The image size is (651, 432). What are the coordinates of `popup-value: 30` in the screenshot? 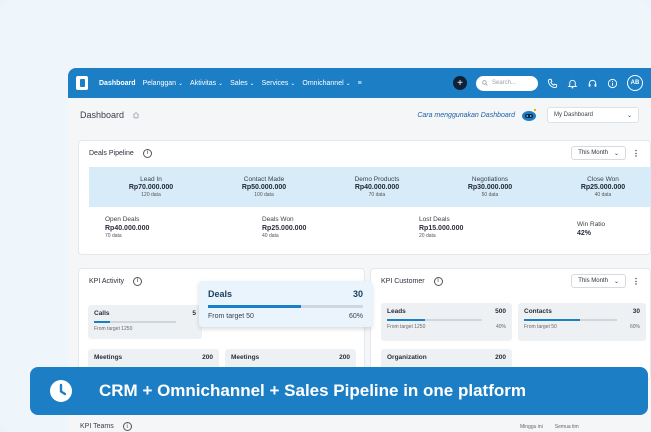 It's located at (357, 294).